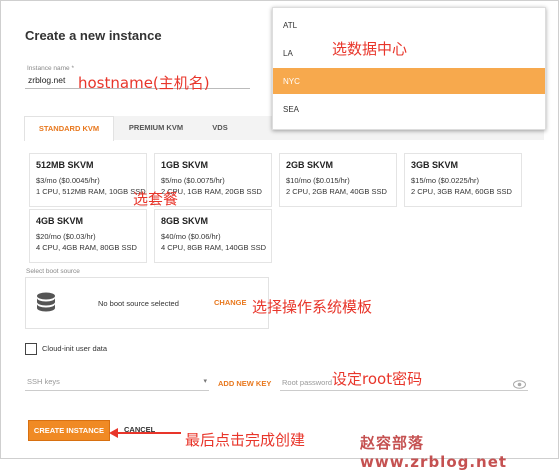  What do you see at coordinates (144, 83) in the screenshot?
I see `annotation-hostname: hostname(主机名)` at bounding box center [144, 83].